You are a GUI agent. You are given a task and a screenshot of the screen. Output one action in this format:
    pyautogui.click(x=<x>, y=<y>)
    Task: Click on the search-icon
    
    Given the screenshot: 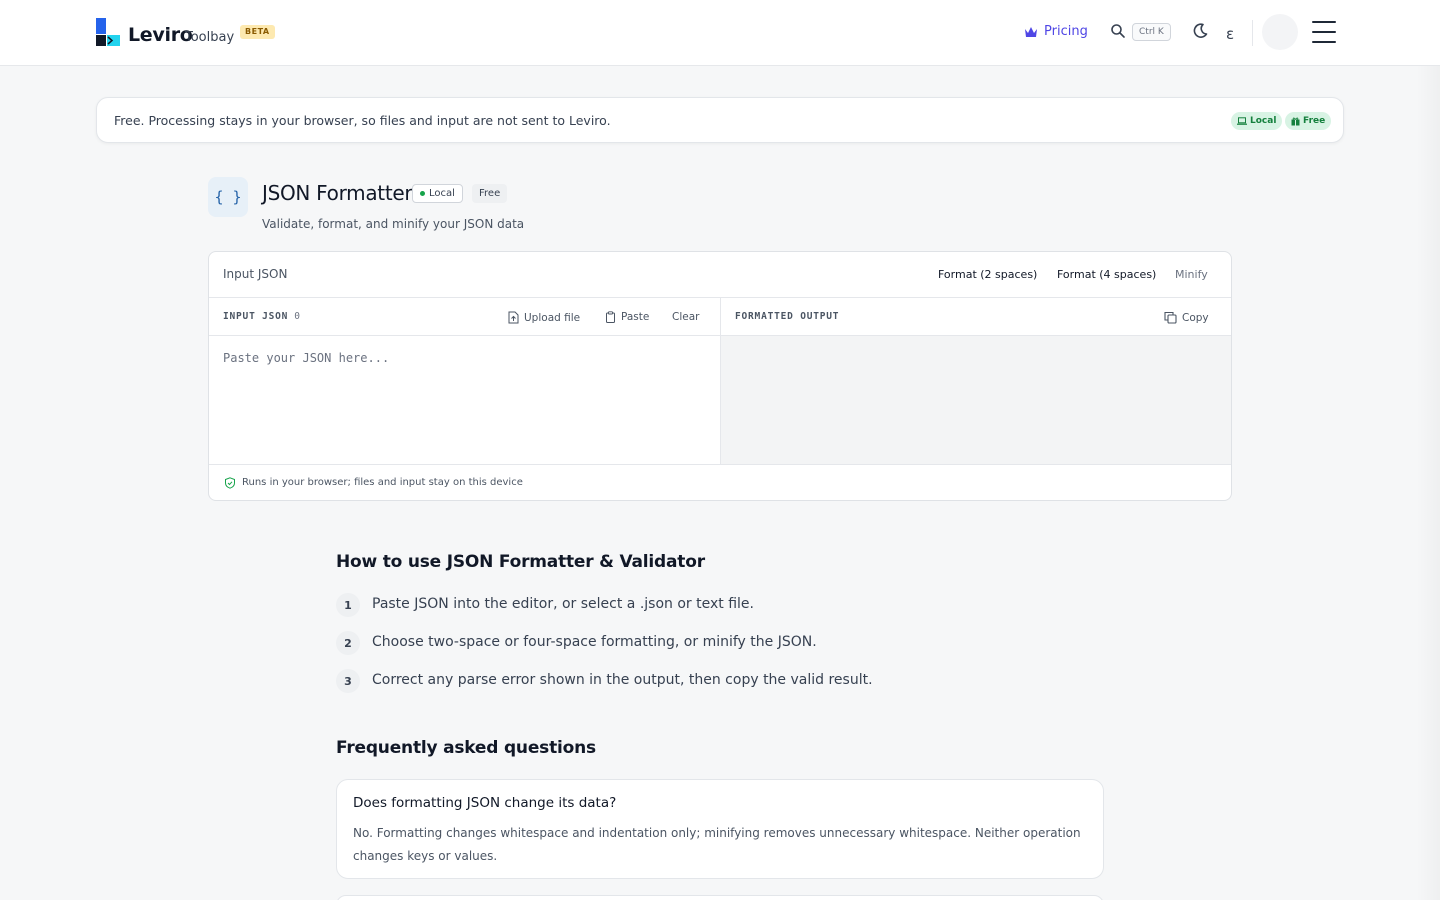 What is the action you would take?
    pyautogui.click(x=1118, y=31)
    